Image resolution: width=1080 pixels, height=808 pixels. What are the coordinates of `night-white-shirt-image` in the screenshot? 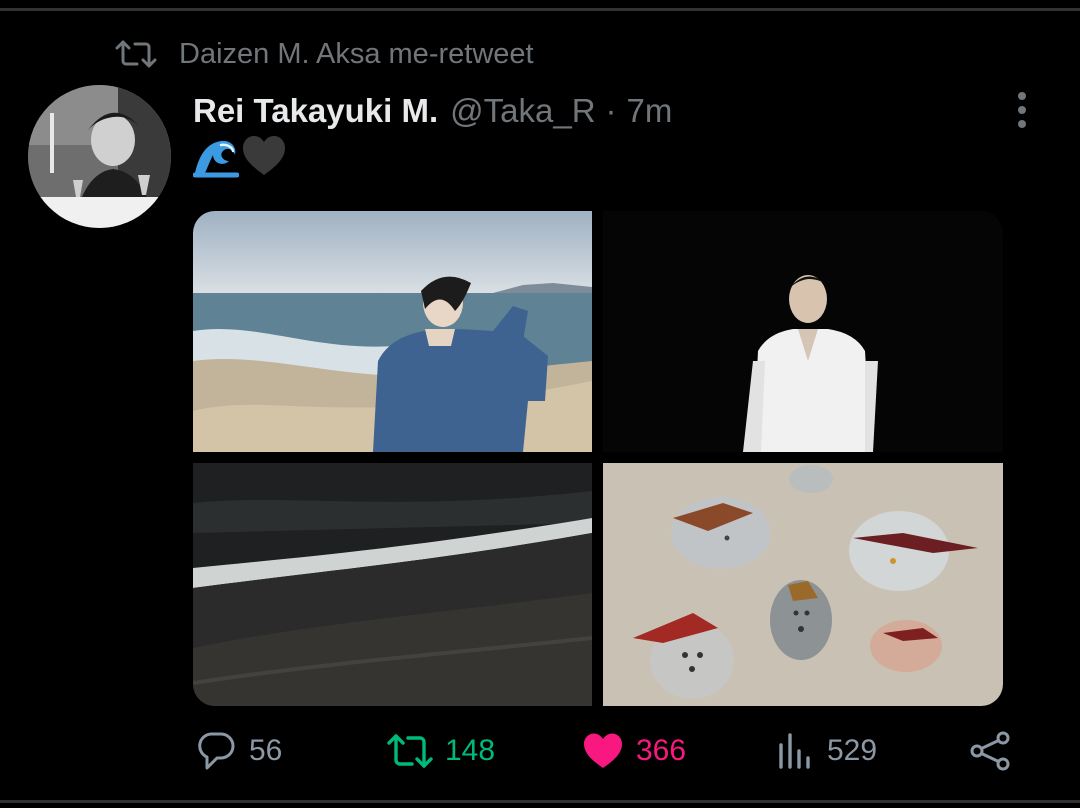 It's located at (803, 331).